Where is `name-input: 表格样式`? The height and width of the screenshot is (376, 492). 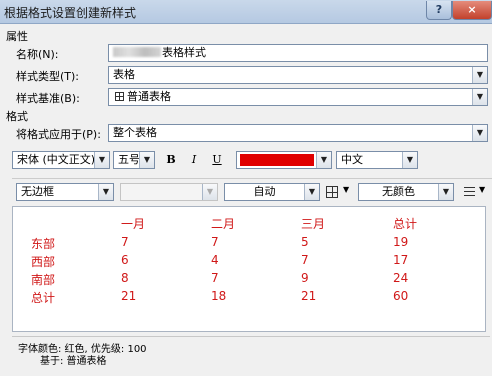
name-input: 表格样式 is located at coordinates (298, 53).